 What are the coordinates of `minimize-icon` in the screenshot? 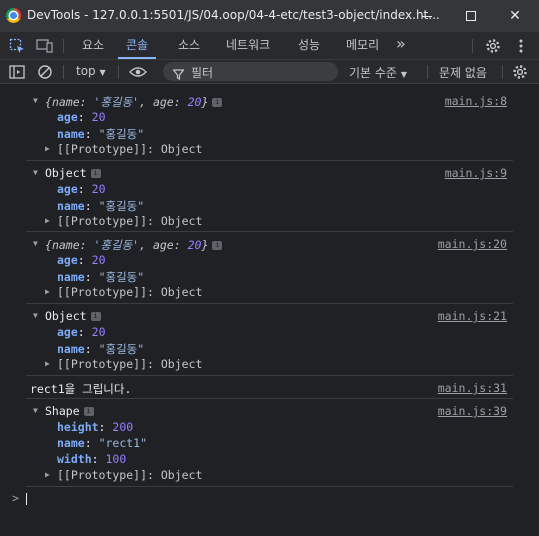 It's located at (427, 16).